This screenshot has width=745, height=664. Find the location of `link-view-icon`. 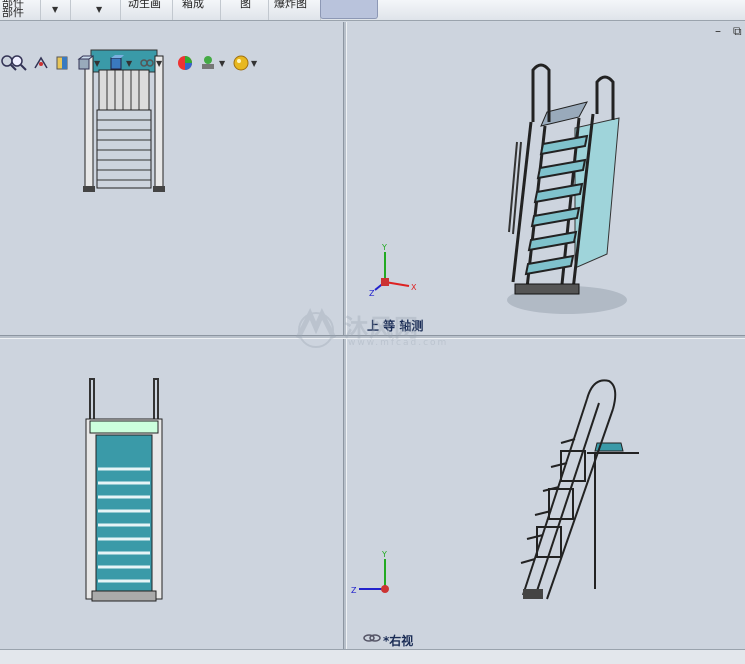

link-view-icon is located at coordinates (372, 638).